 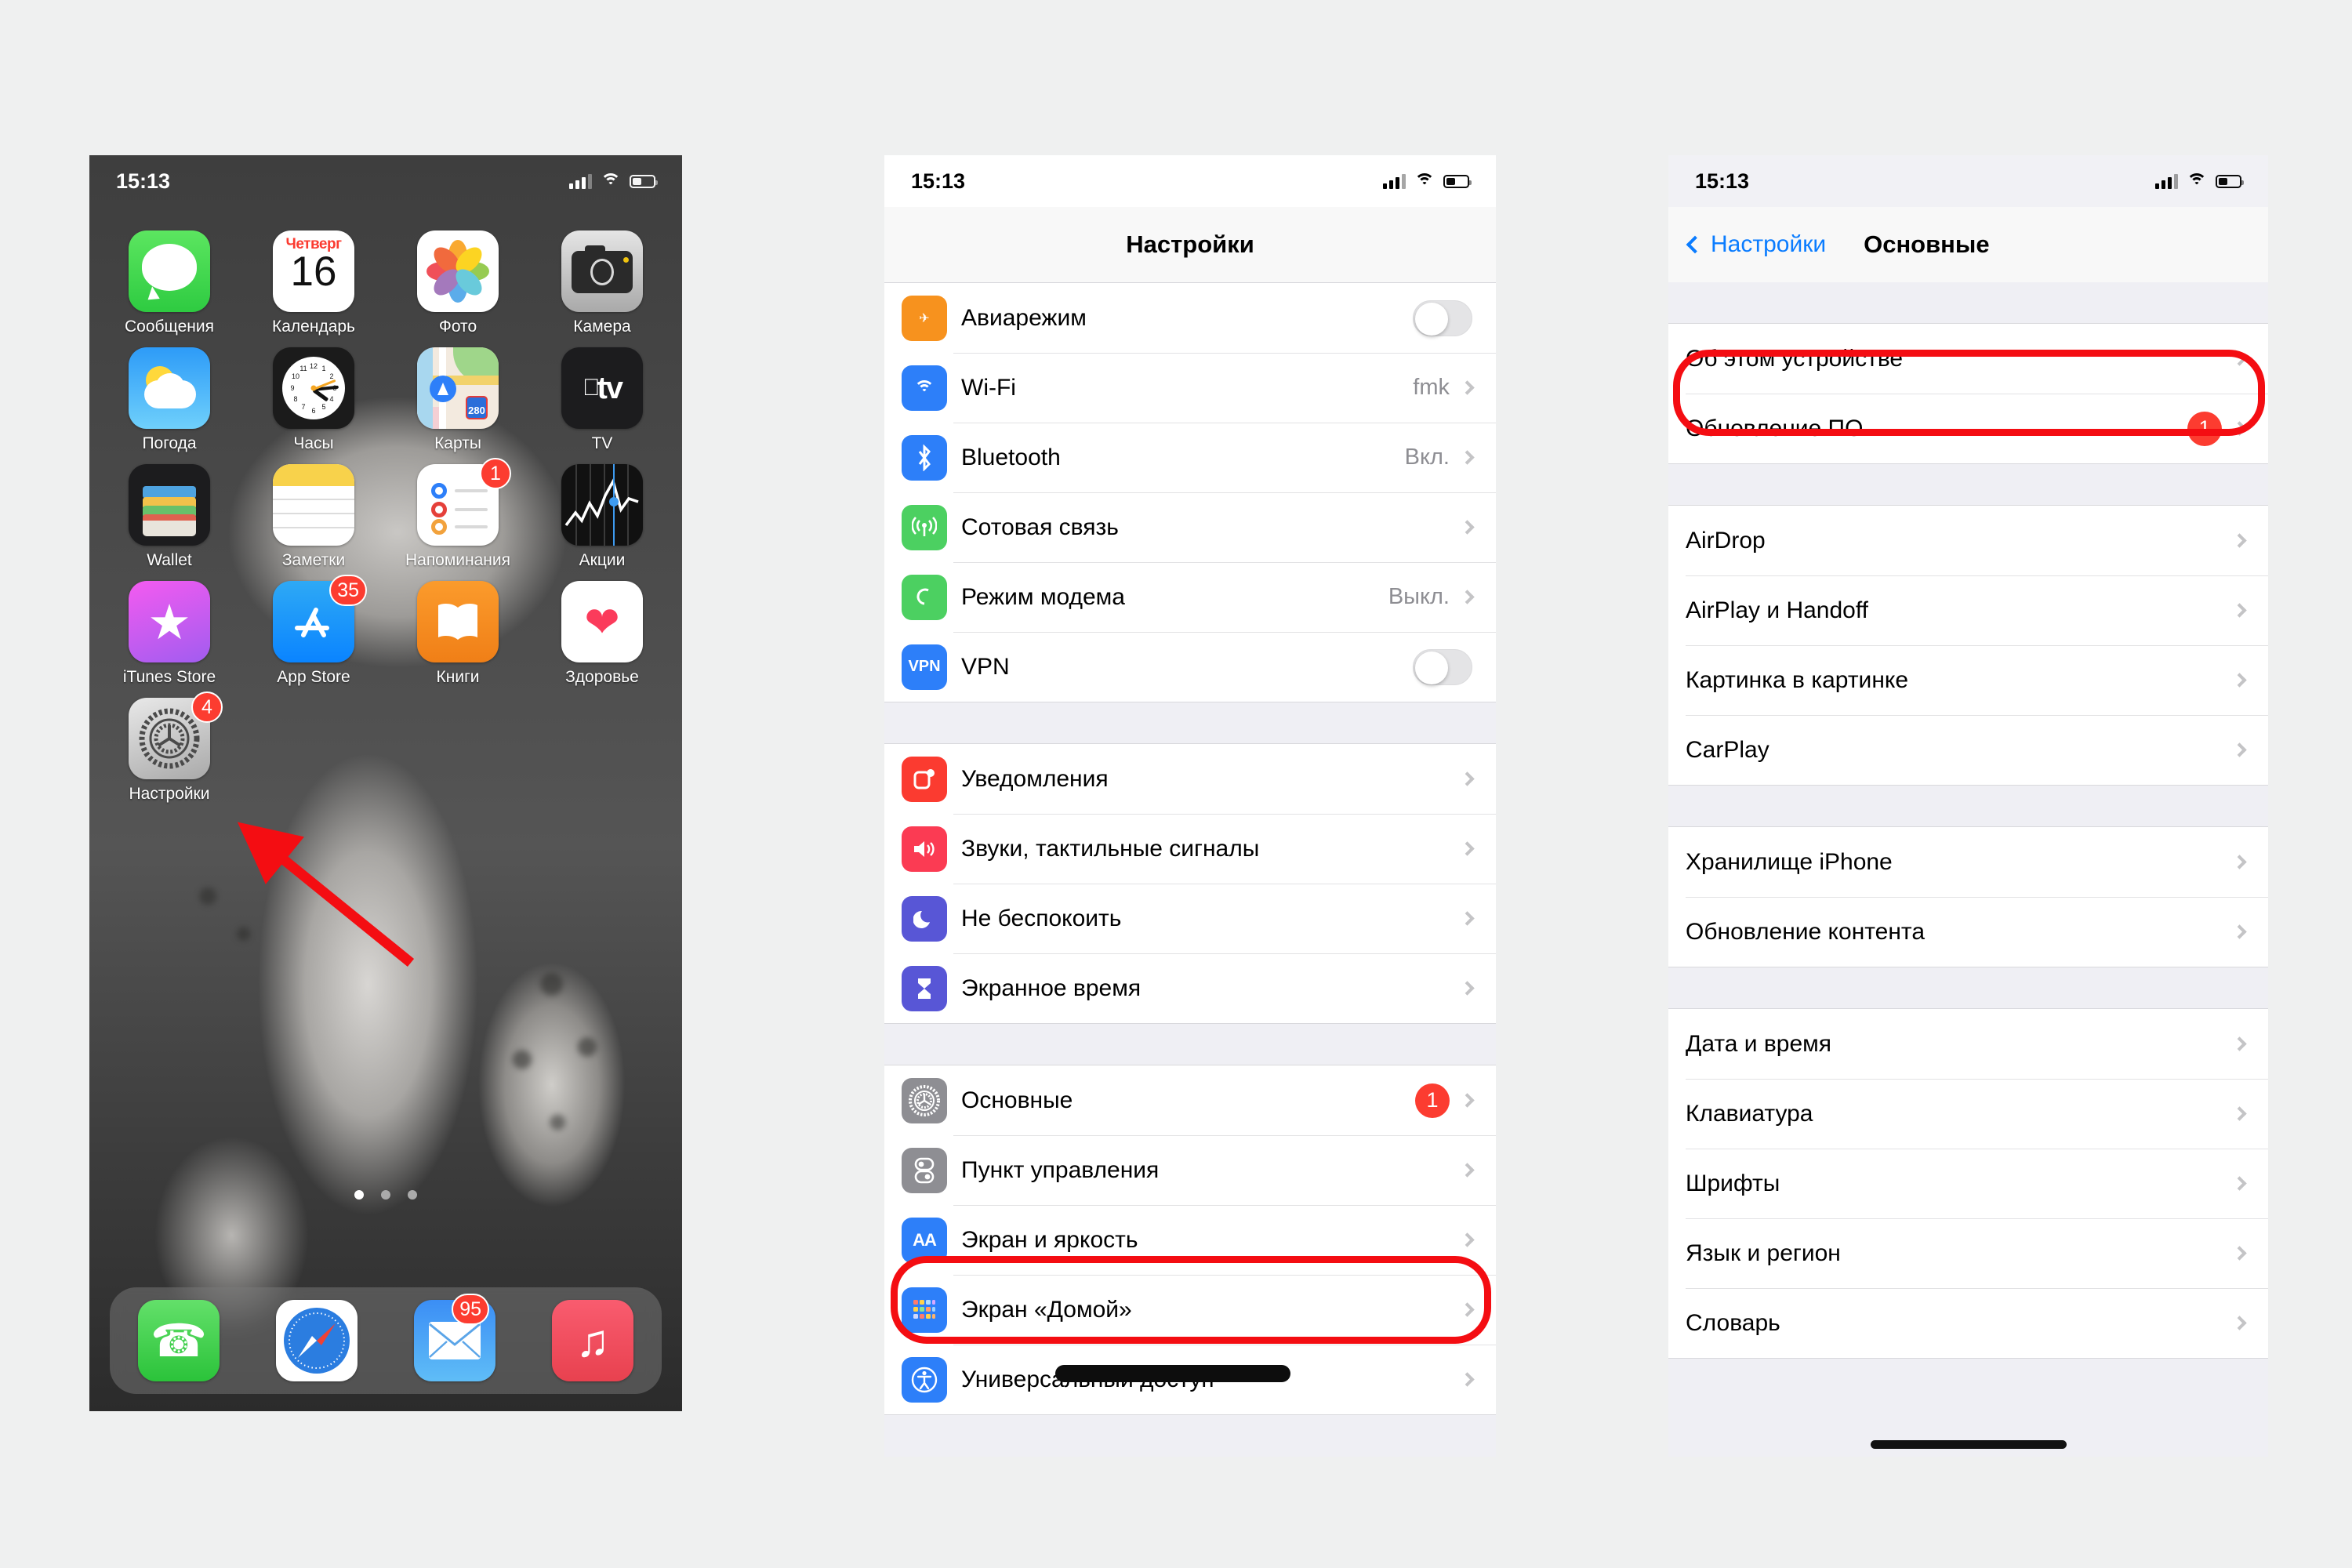 I want to click on row-label: Картинка в картинке, so click(x=1797, y=679).